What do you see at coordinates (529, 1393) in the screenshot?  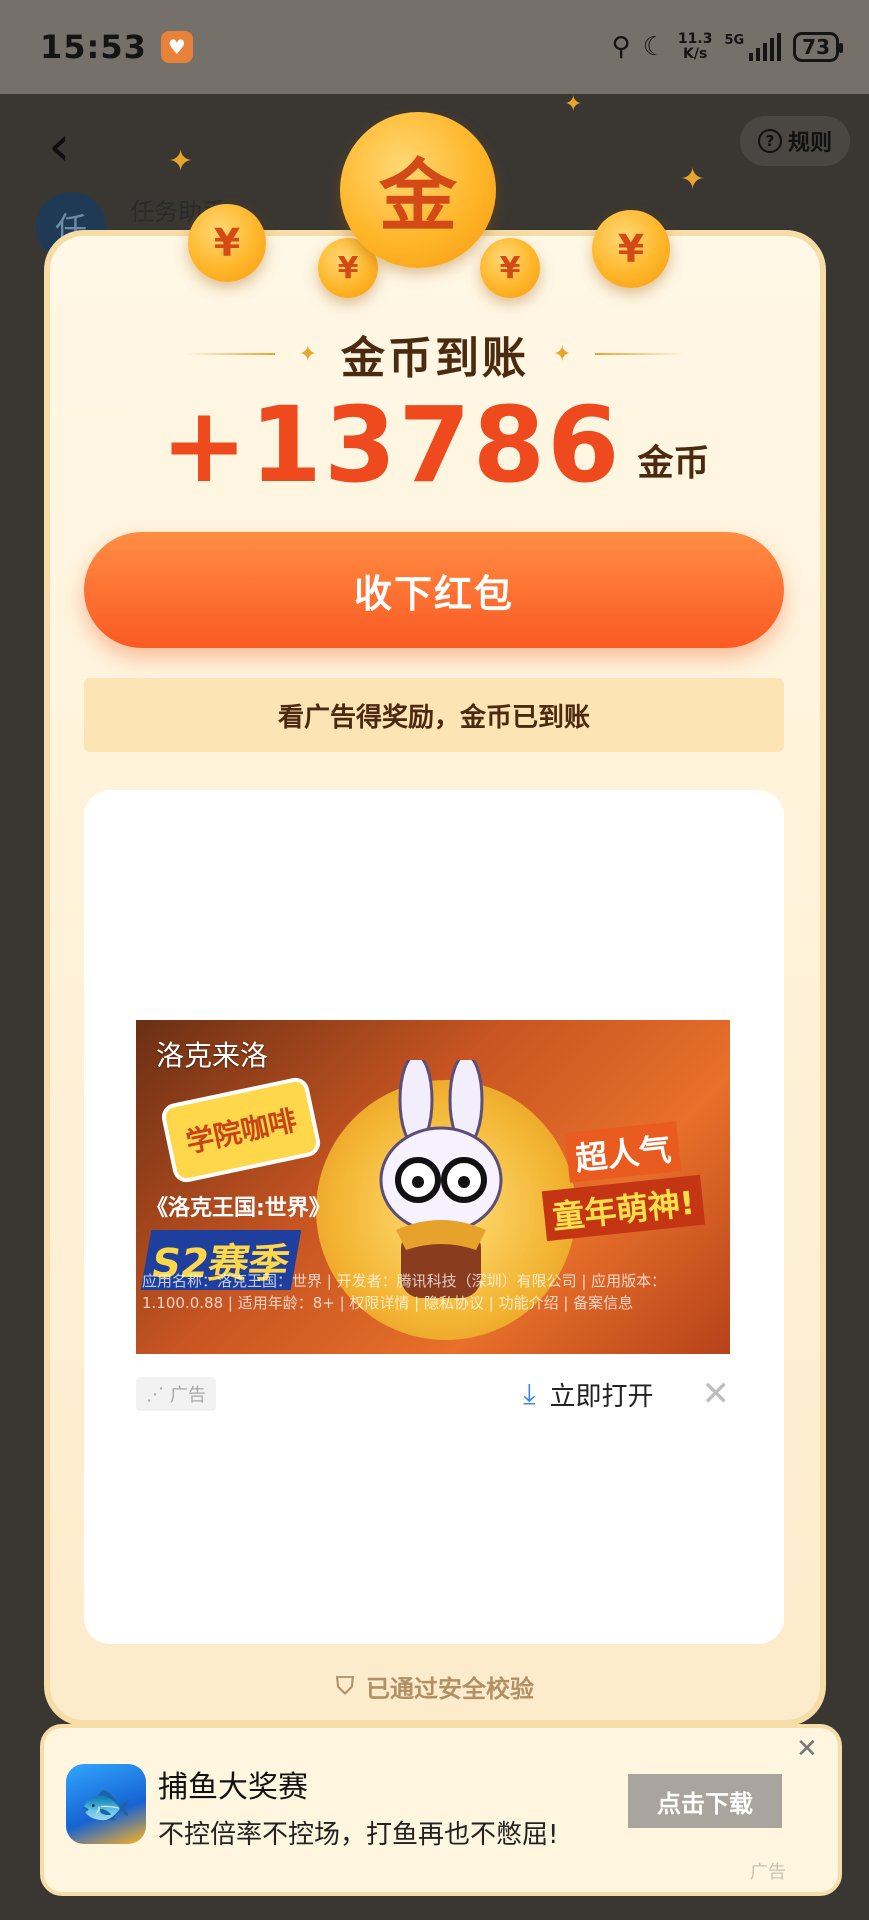 I see `download-icon: ⤓` at bounding box center [529, 1393].